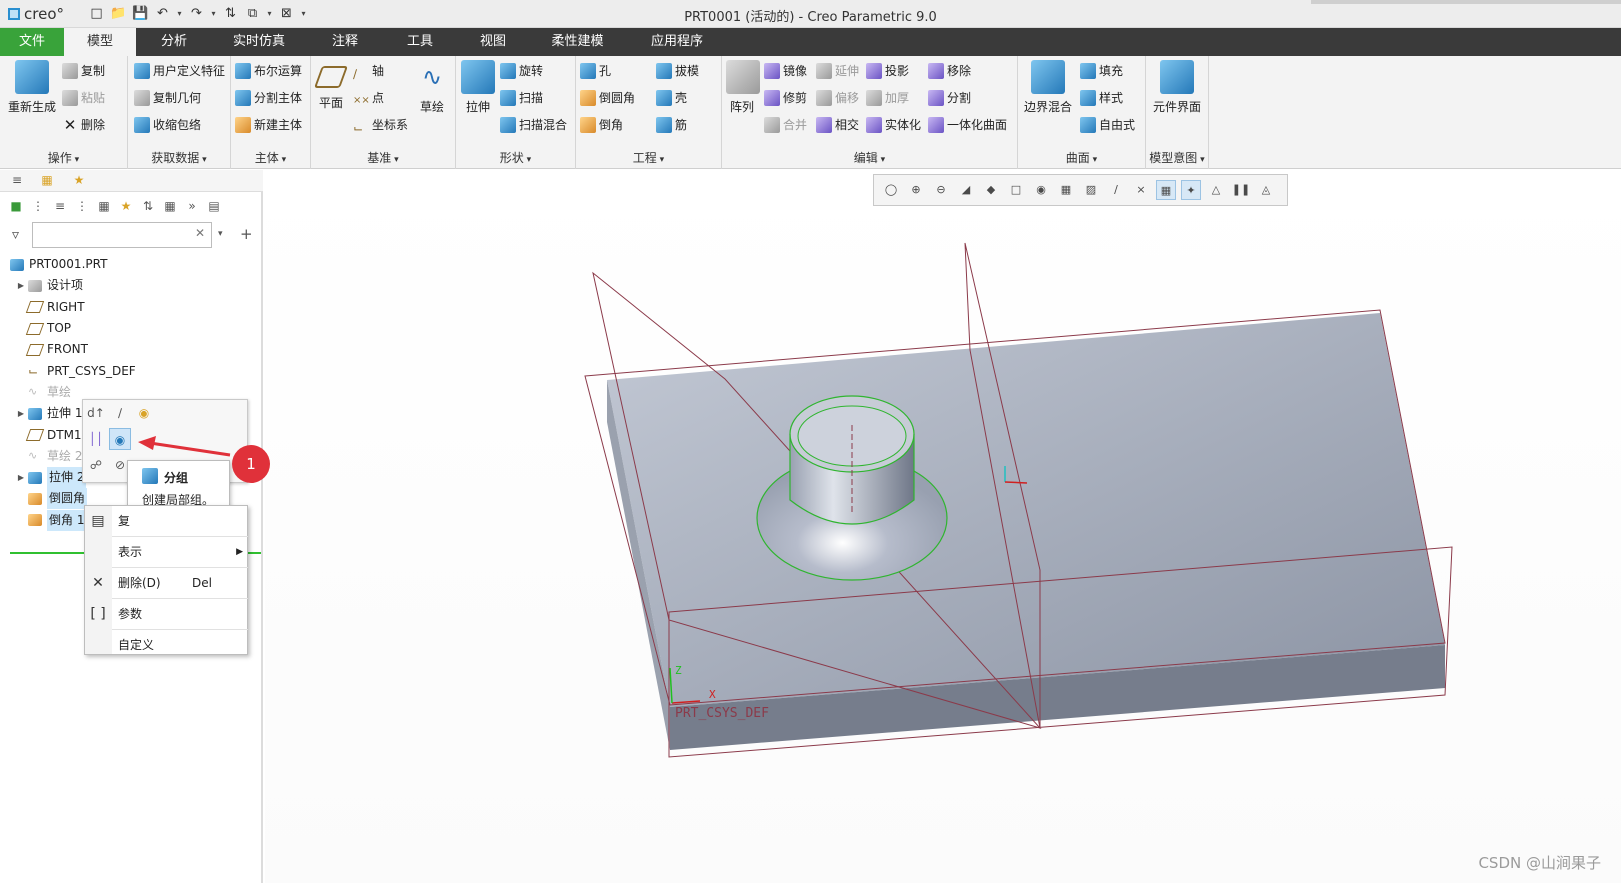 The height and width of the screenshot is (886, 1621). What do you see at coordinates (837, 71) in the screenshot?
I see `extend-button: 延伸` at bounding box center [837, 71].